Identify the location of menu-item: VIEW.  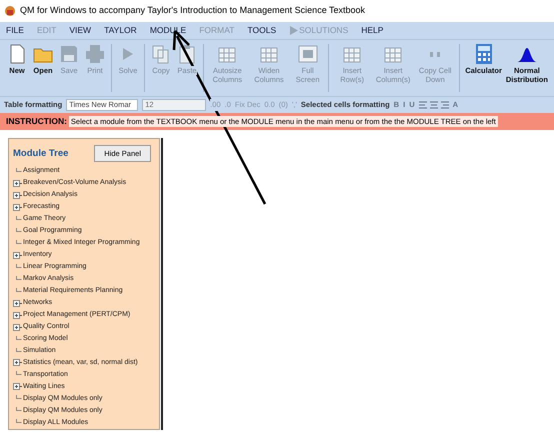
(80, 30).